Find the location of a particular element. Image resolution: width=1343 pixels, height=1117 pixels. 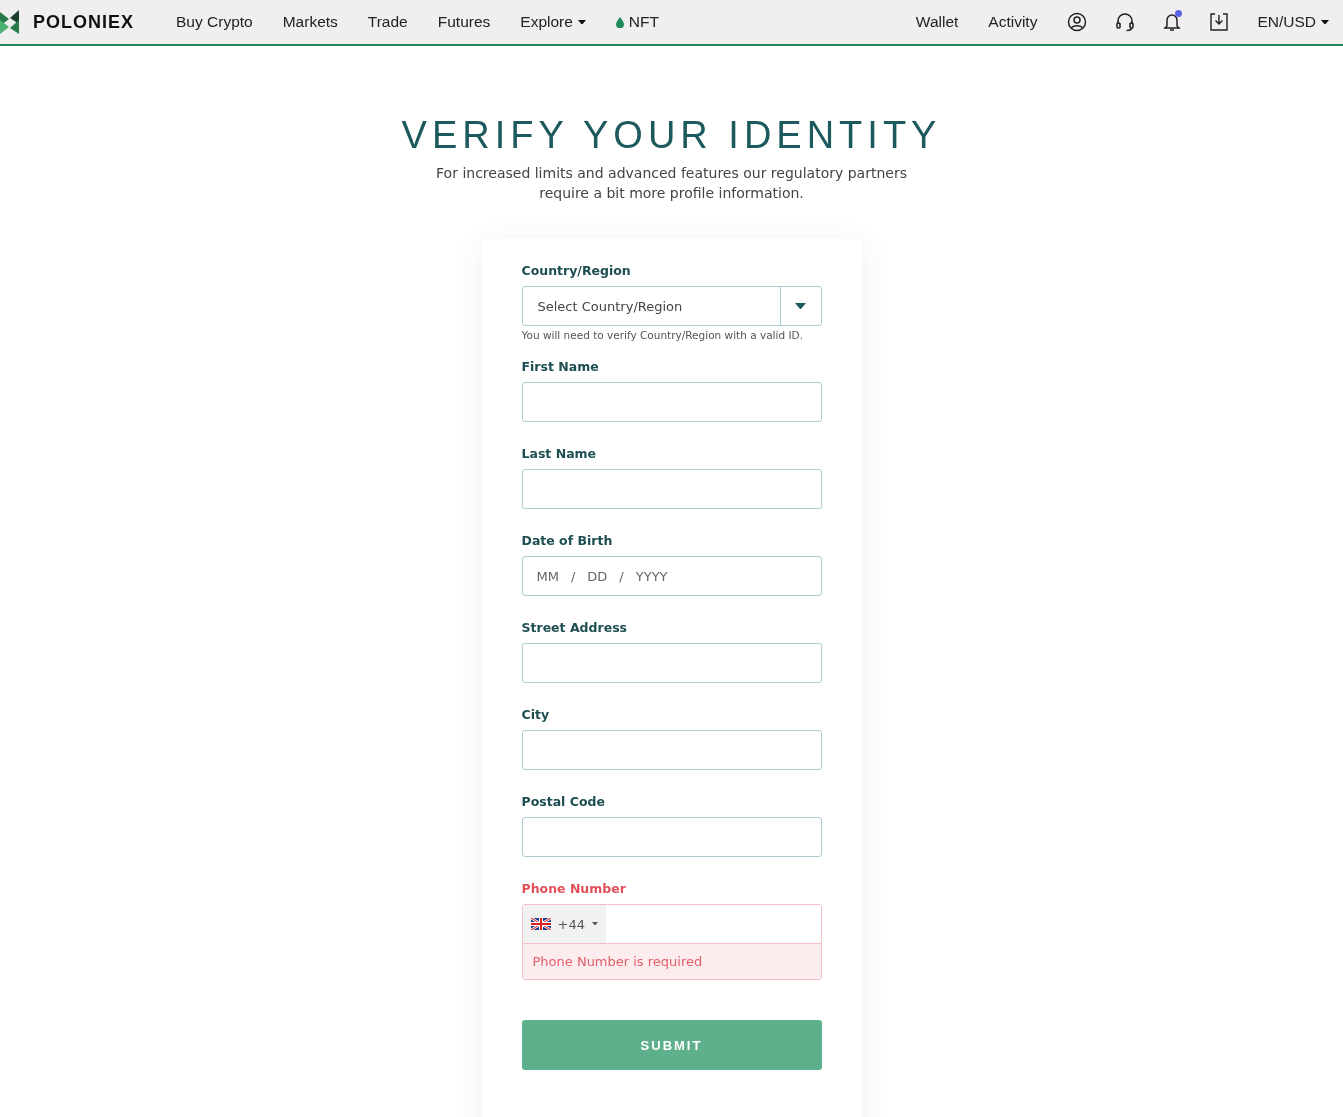

country-code-button: +44 is located at coordinates (564, 924).